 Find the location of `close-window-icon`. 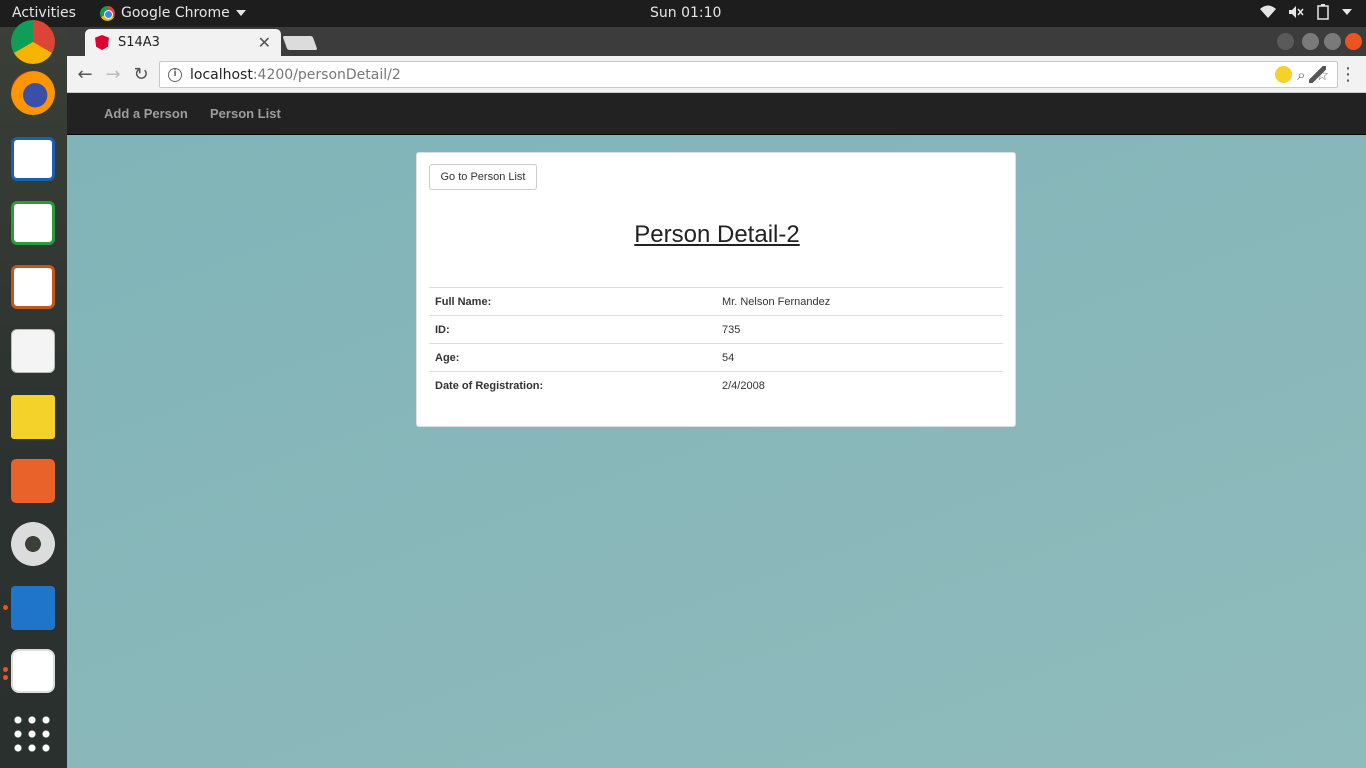

close-window-icon is located at coordinates (1353, 41).